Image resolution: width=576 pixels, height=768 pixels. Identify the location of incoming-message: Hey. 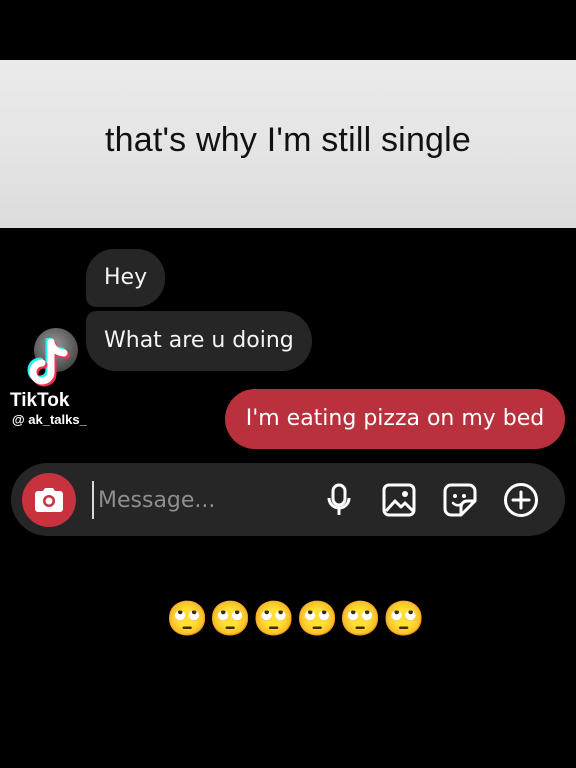
(126, 278).